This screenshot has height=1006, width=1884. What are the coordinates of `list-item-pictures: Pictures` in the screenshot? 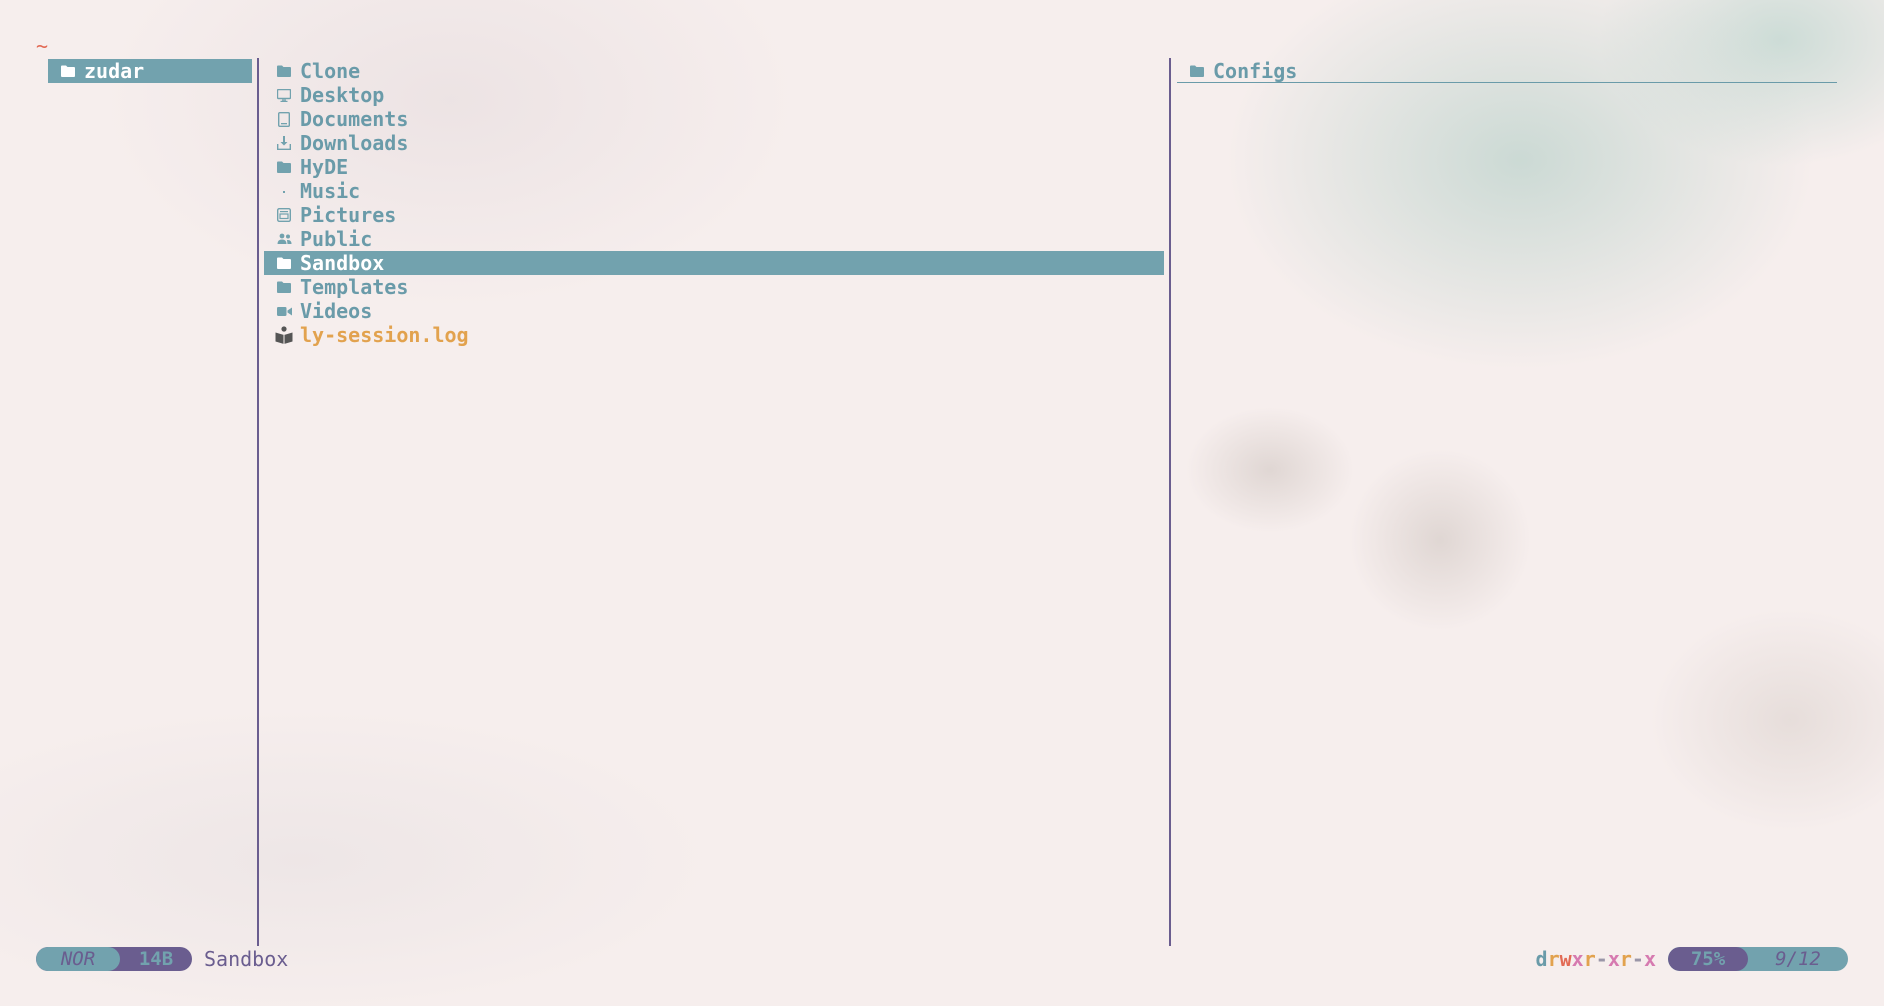 It's located at (714, 215).